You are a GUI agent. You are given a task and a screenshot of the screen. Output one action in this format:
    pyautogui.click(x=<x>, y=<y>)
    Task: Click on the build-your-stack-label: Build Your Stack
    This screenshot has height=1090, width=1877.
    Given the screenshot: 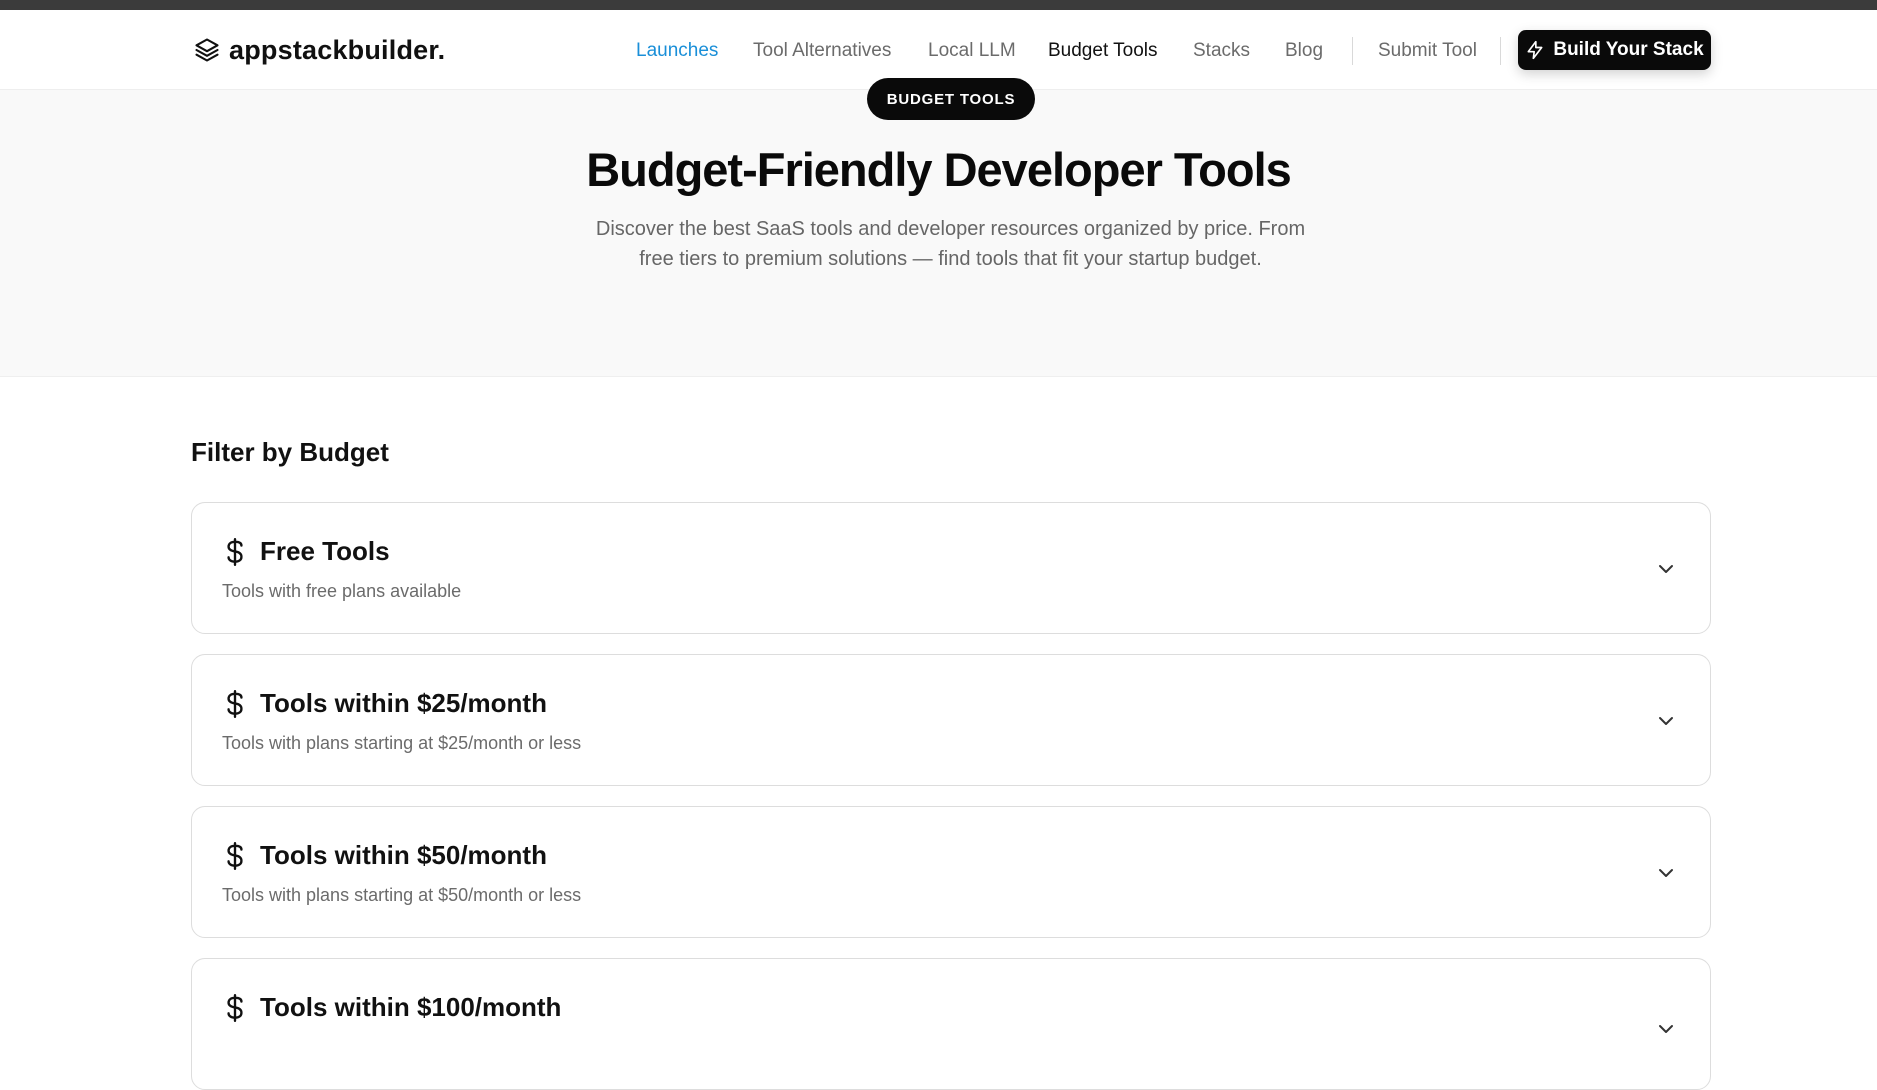 What is the action you would take?
    pyautogui.click(x=1628, y=49)
    